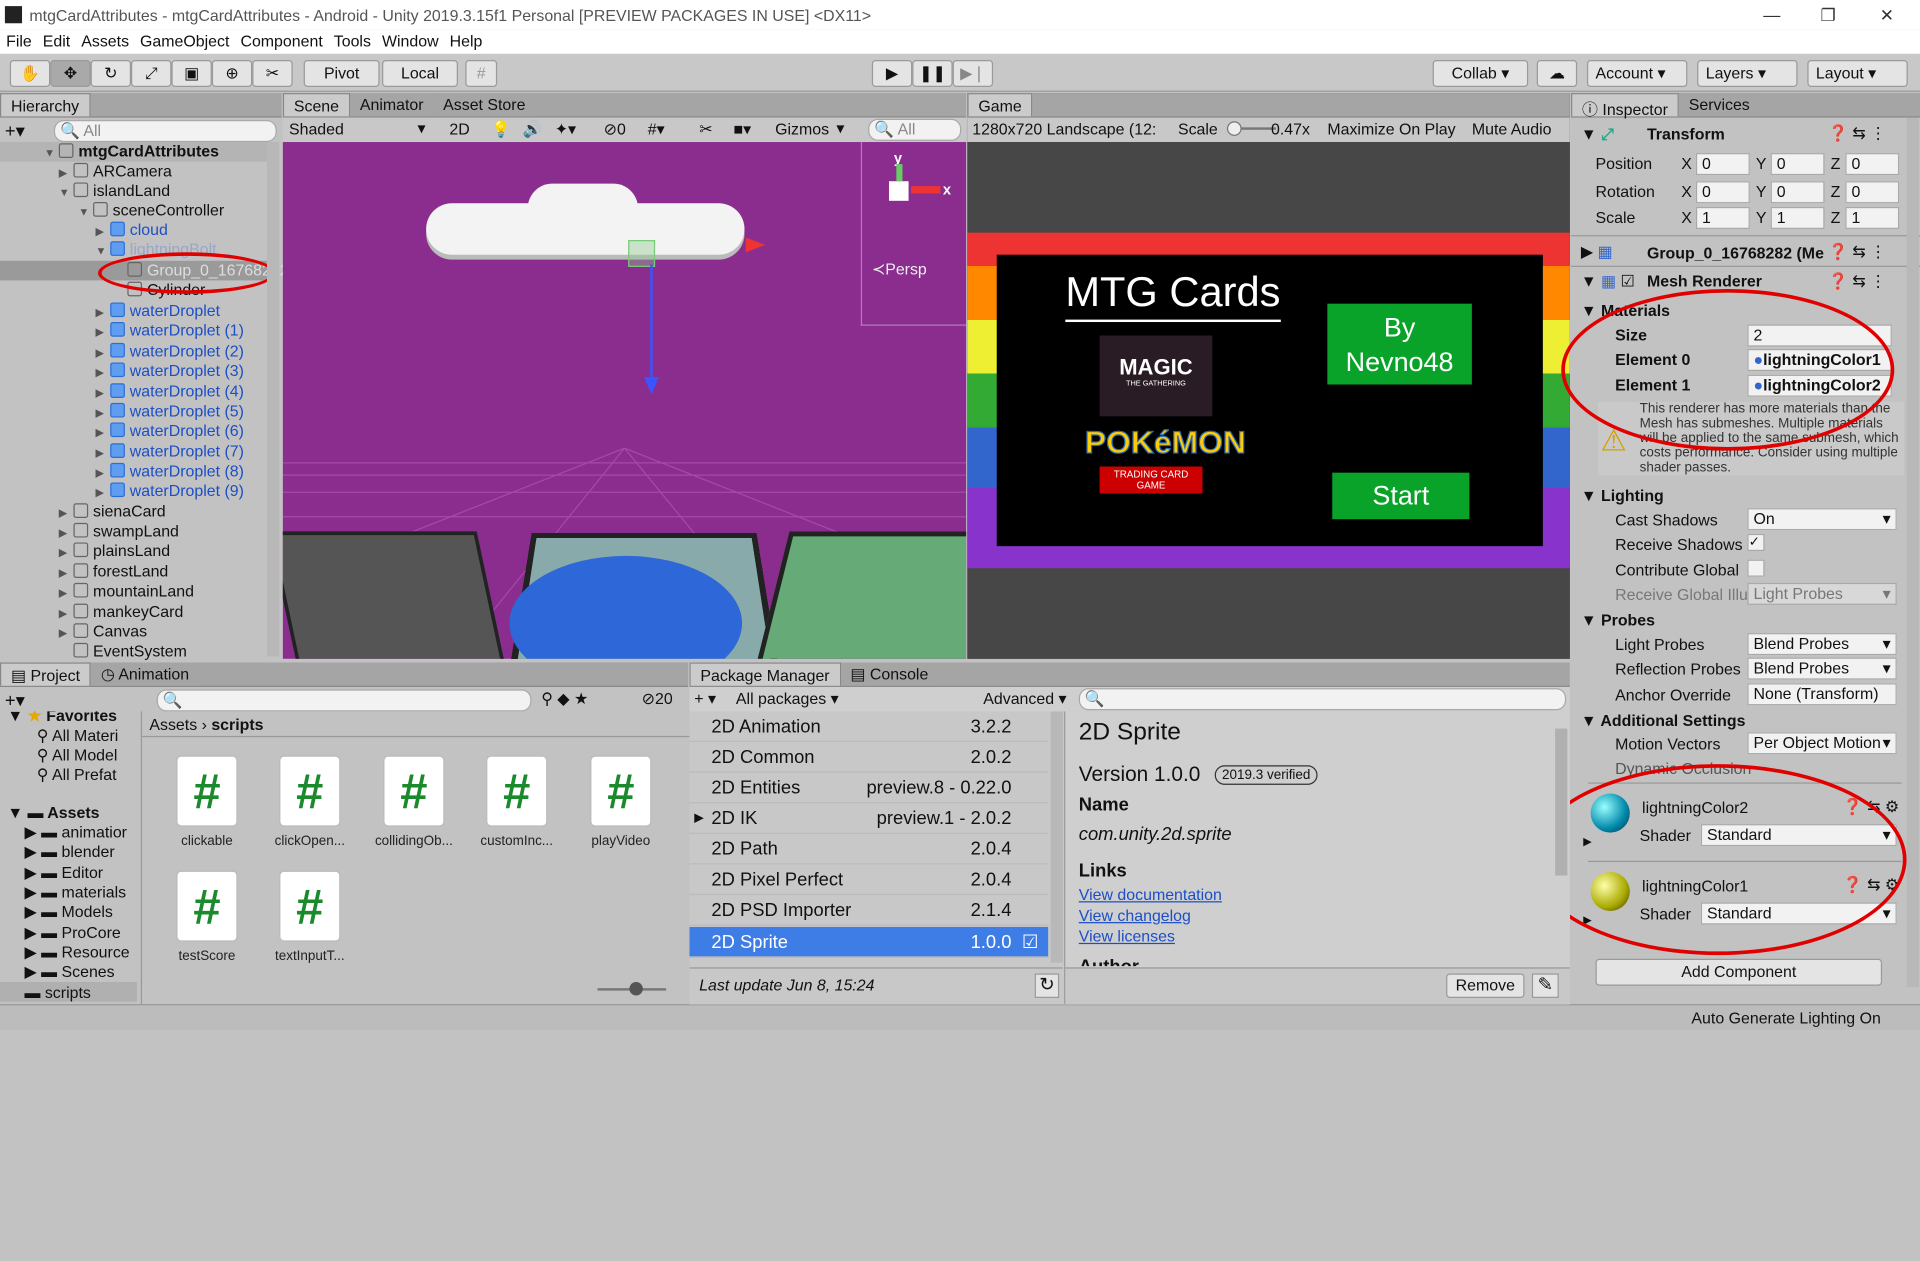 This screenshot has width=1920, height=1261. I want to click on step-button: ▶❘, so click(973, 73).